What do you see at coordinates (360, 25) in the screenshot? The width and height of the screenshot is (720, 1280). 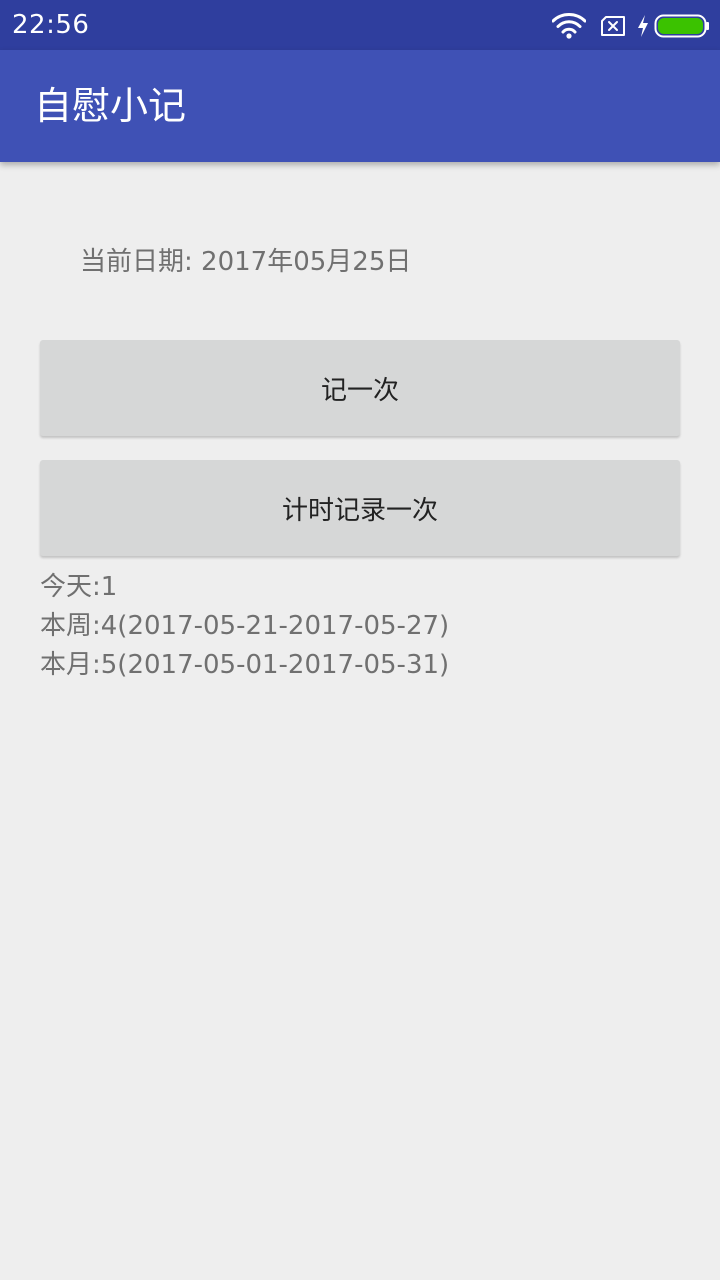 I see `status-bar: 22:56` at bounding box center [360, 25].